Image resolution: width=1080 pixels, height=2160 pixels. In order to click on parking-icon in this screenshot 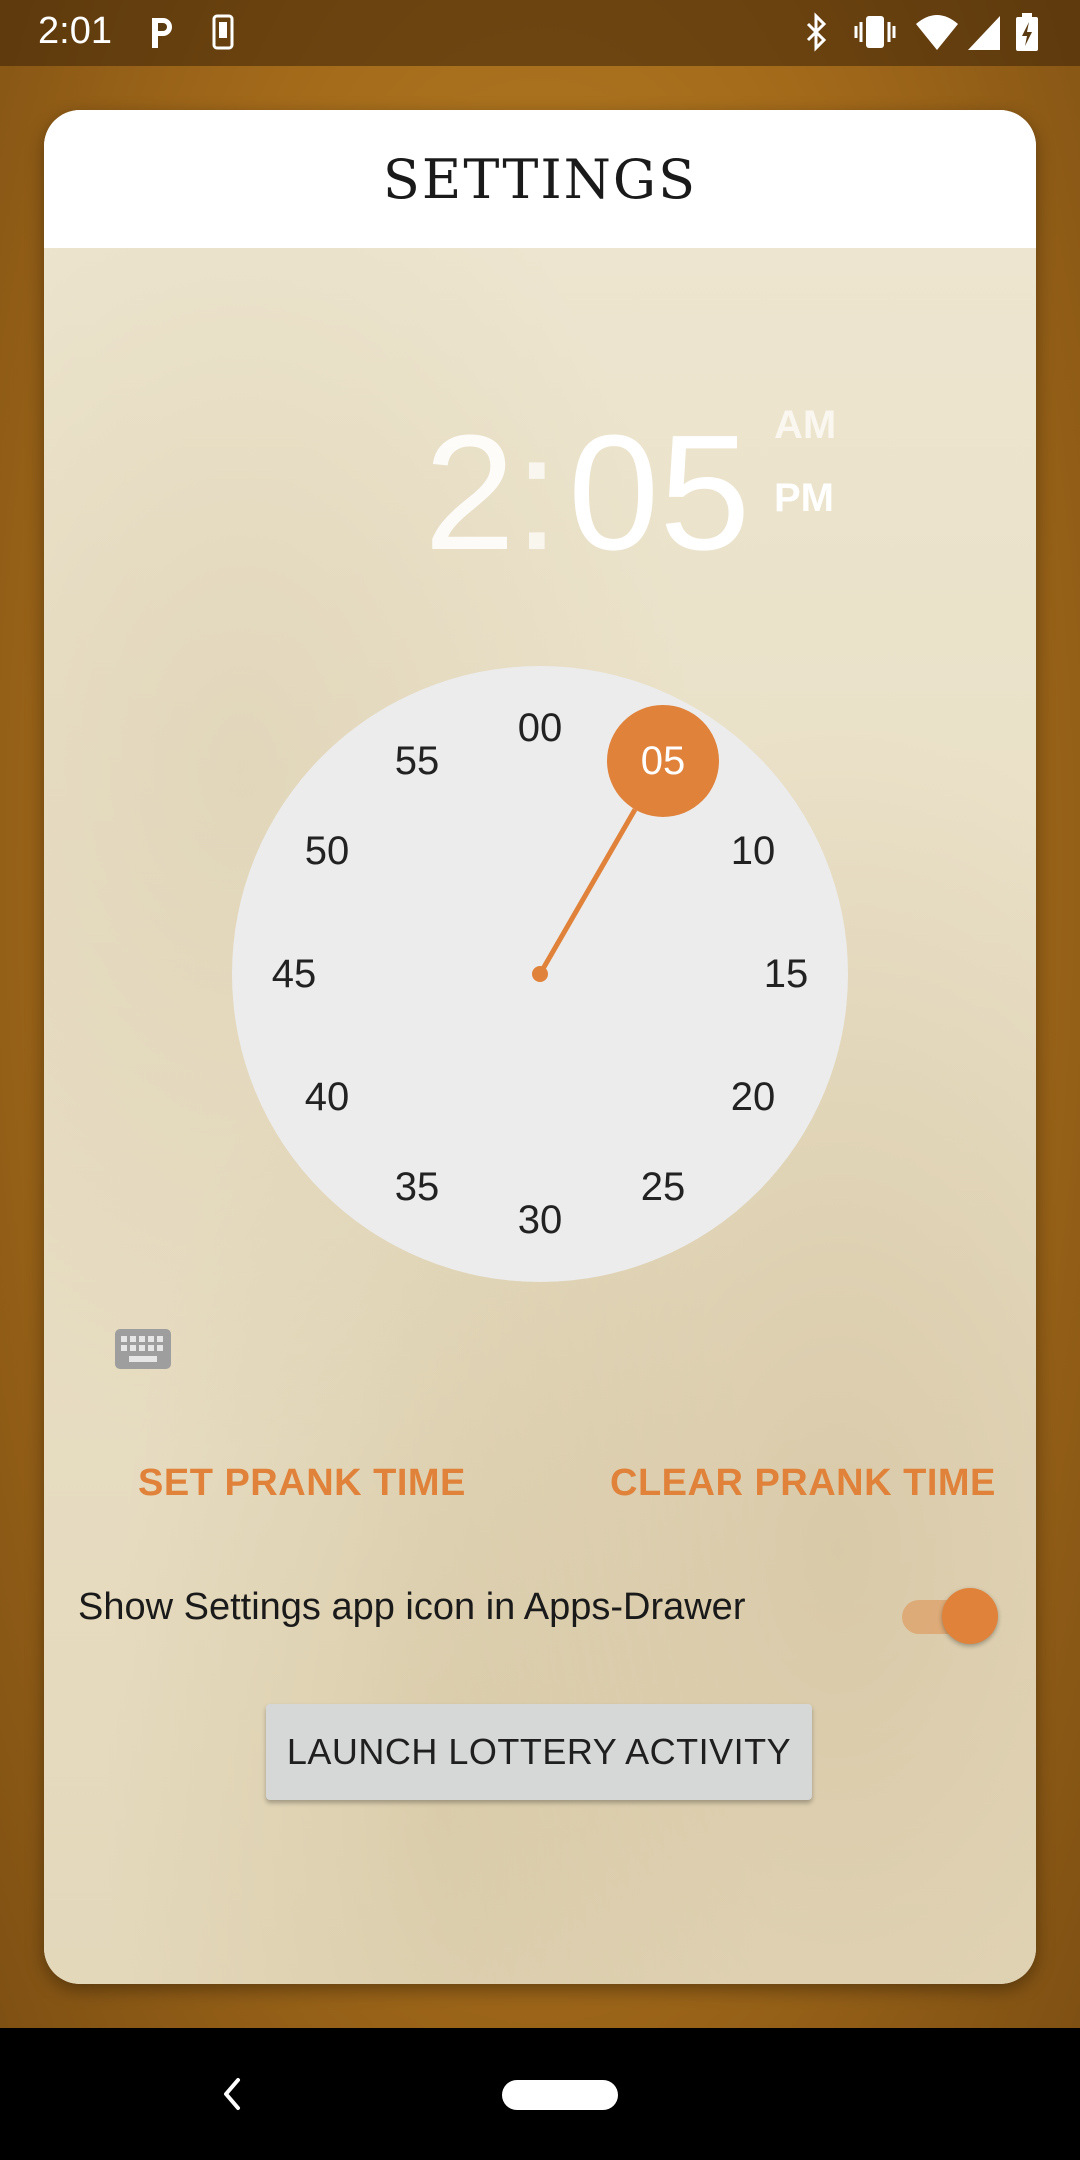, I will do `click(163, 34)`.